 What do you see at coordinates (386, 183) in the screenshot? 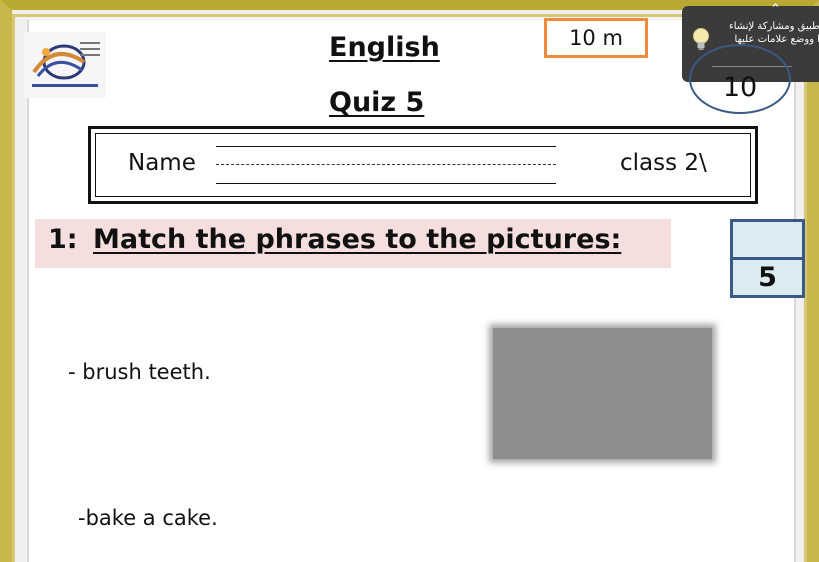
I see `name-line-bottom` at bounding box center [386, 183].